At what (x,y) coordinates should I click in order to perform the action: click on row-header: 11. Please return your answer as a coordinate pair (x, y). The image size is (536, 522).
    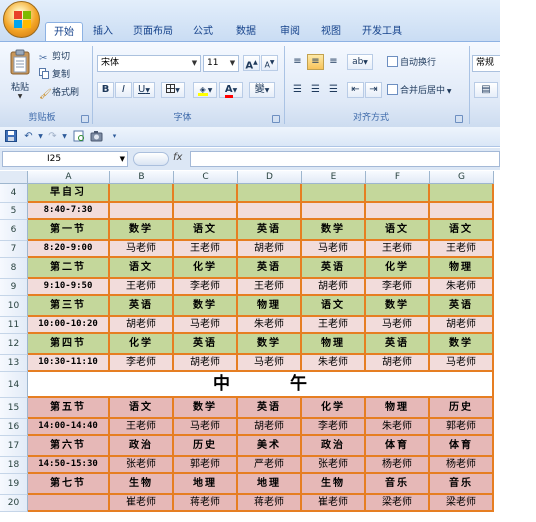
    Looking at the image, I should click on (14, 325).